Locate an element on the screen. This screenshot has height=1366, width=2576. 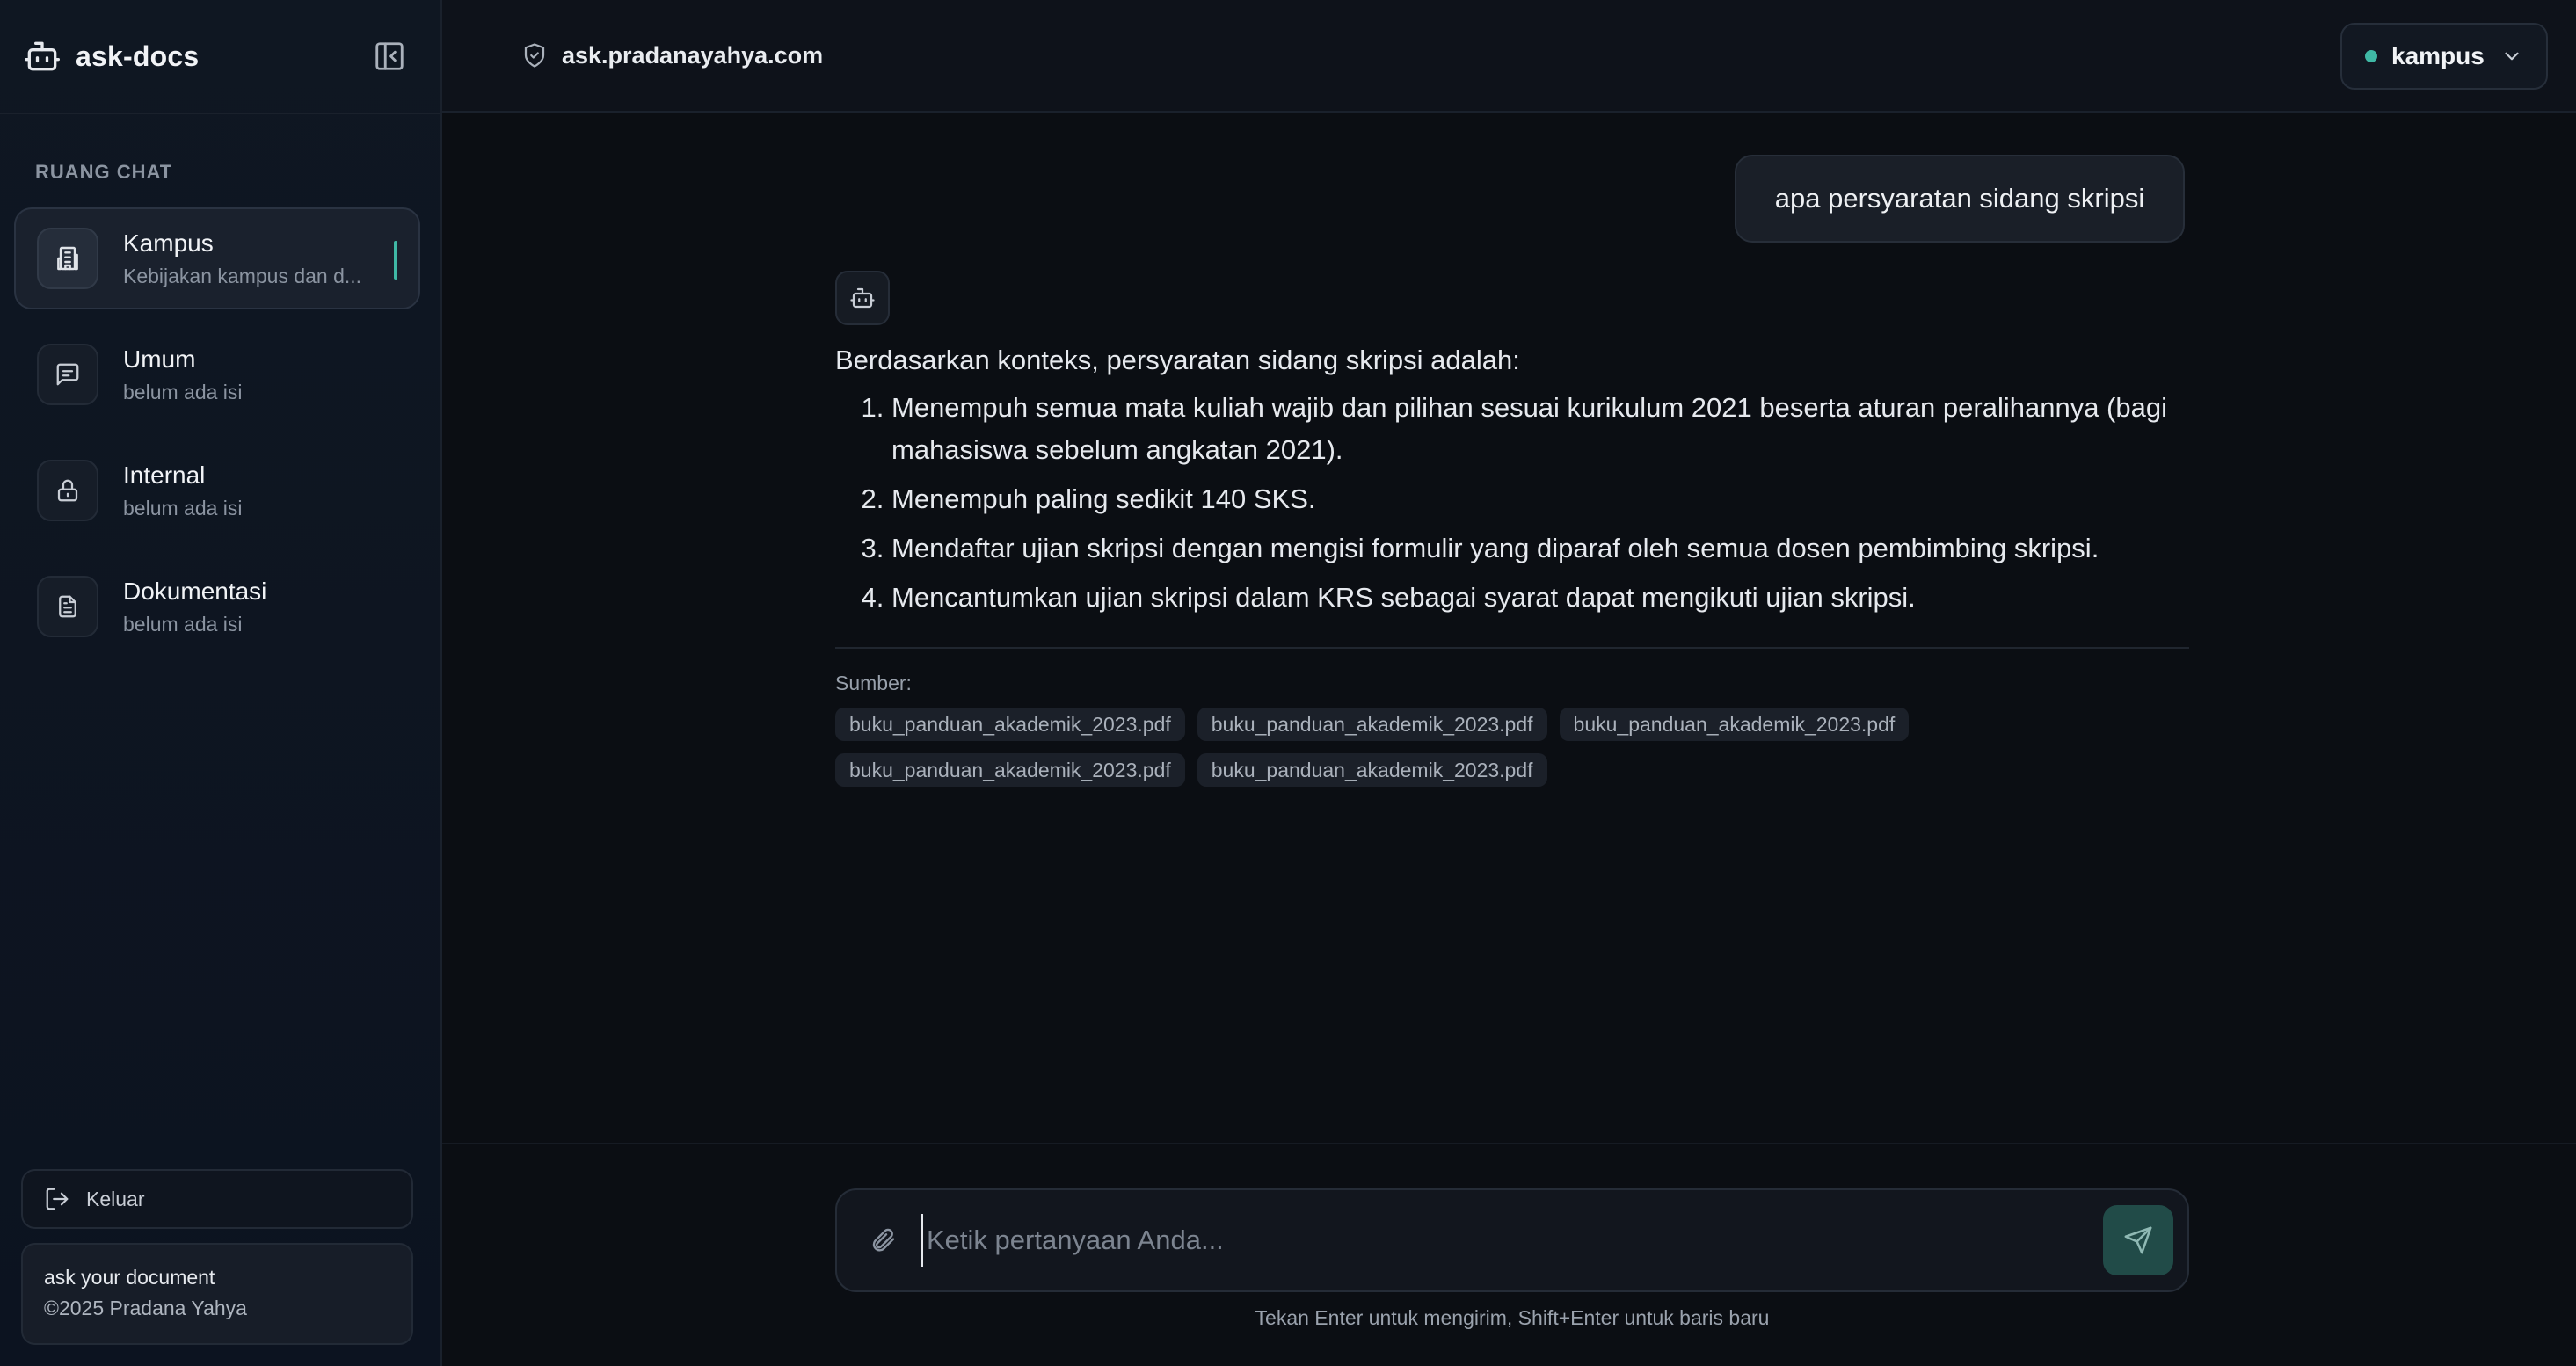
domain-label: ask.pradanayahya.com is located at coordinates (693, 55).